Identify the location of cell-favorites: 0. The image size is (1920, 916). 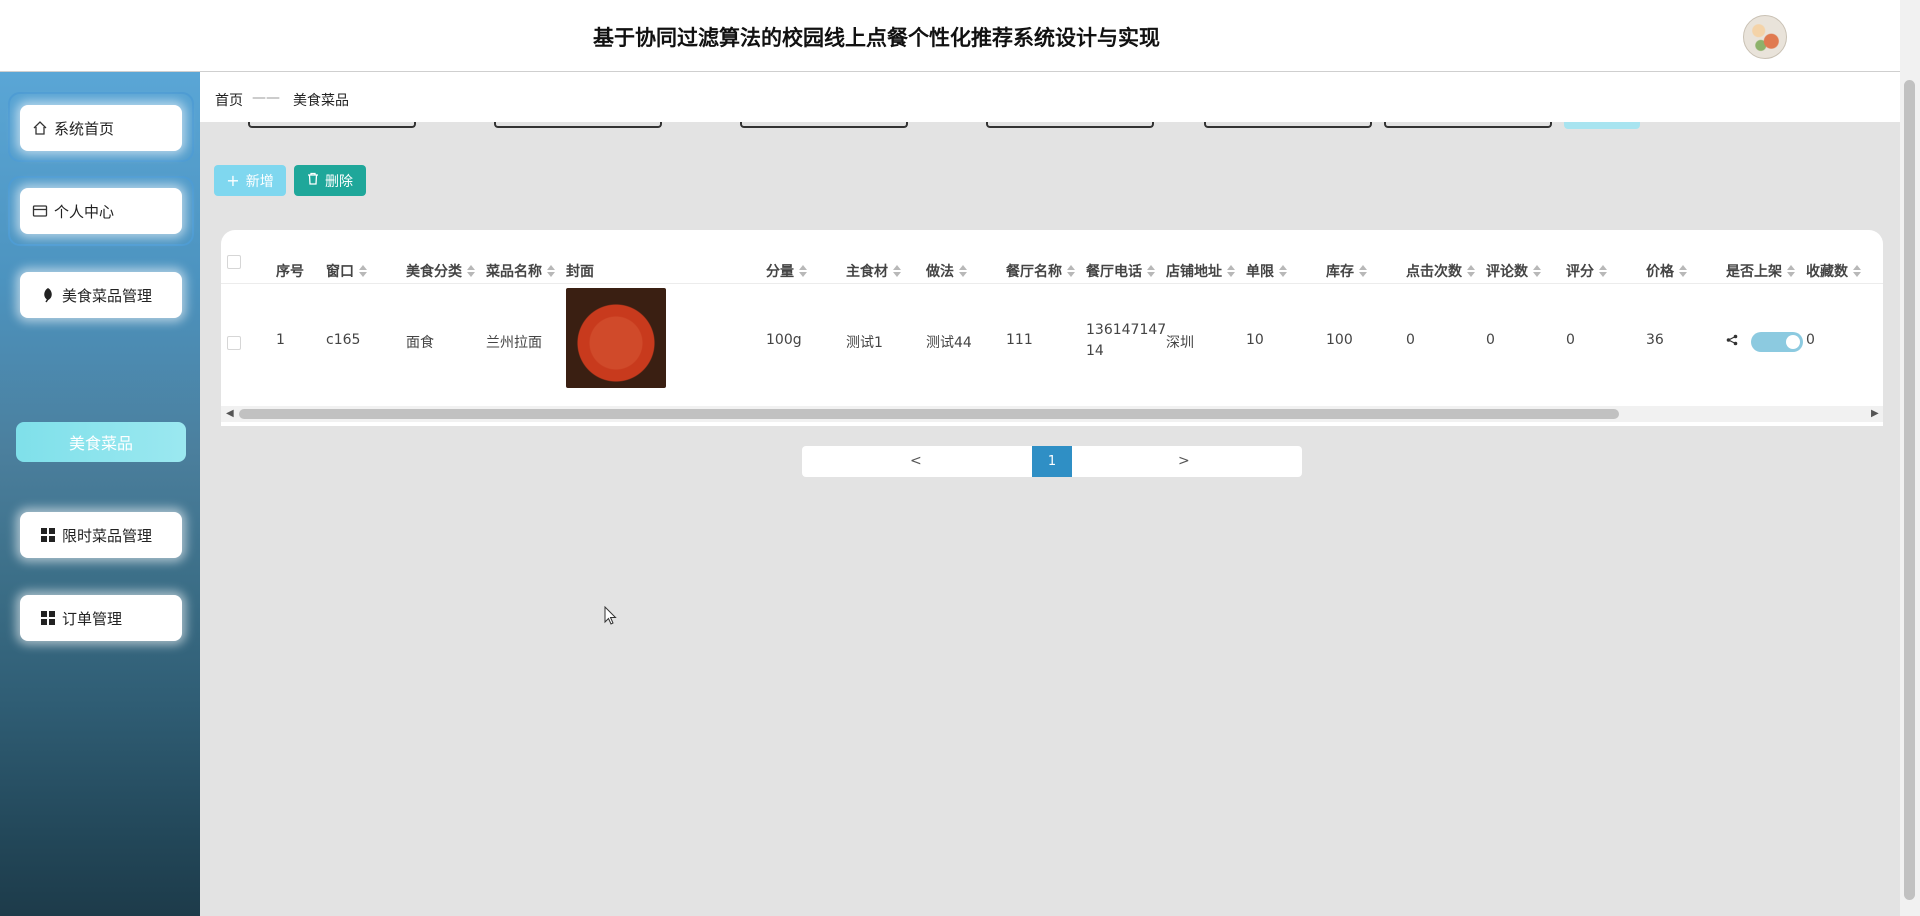
(1810, 340).